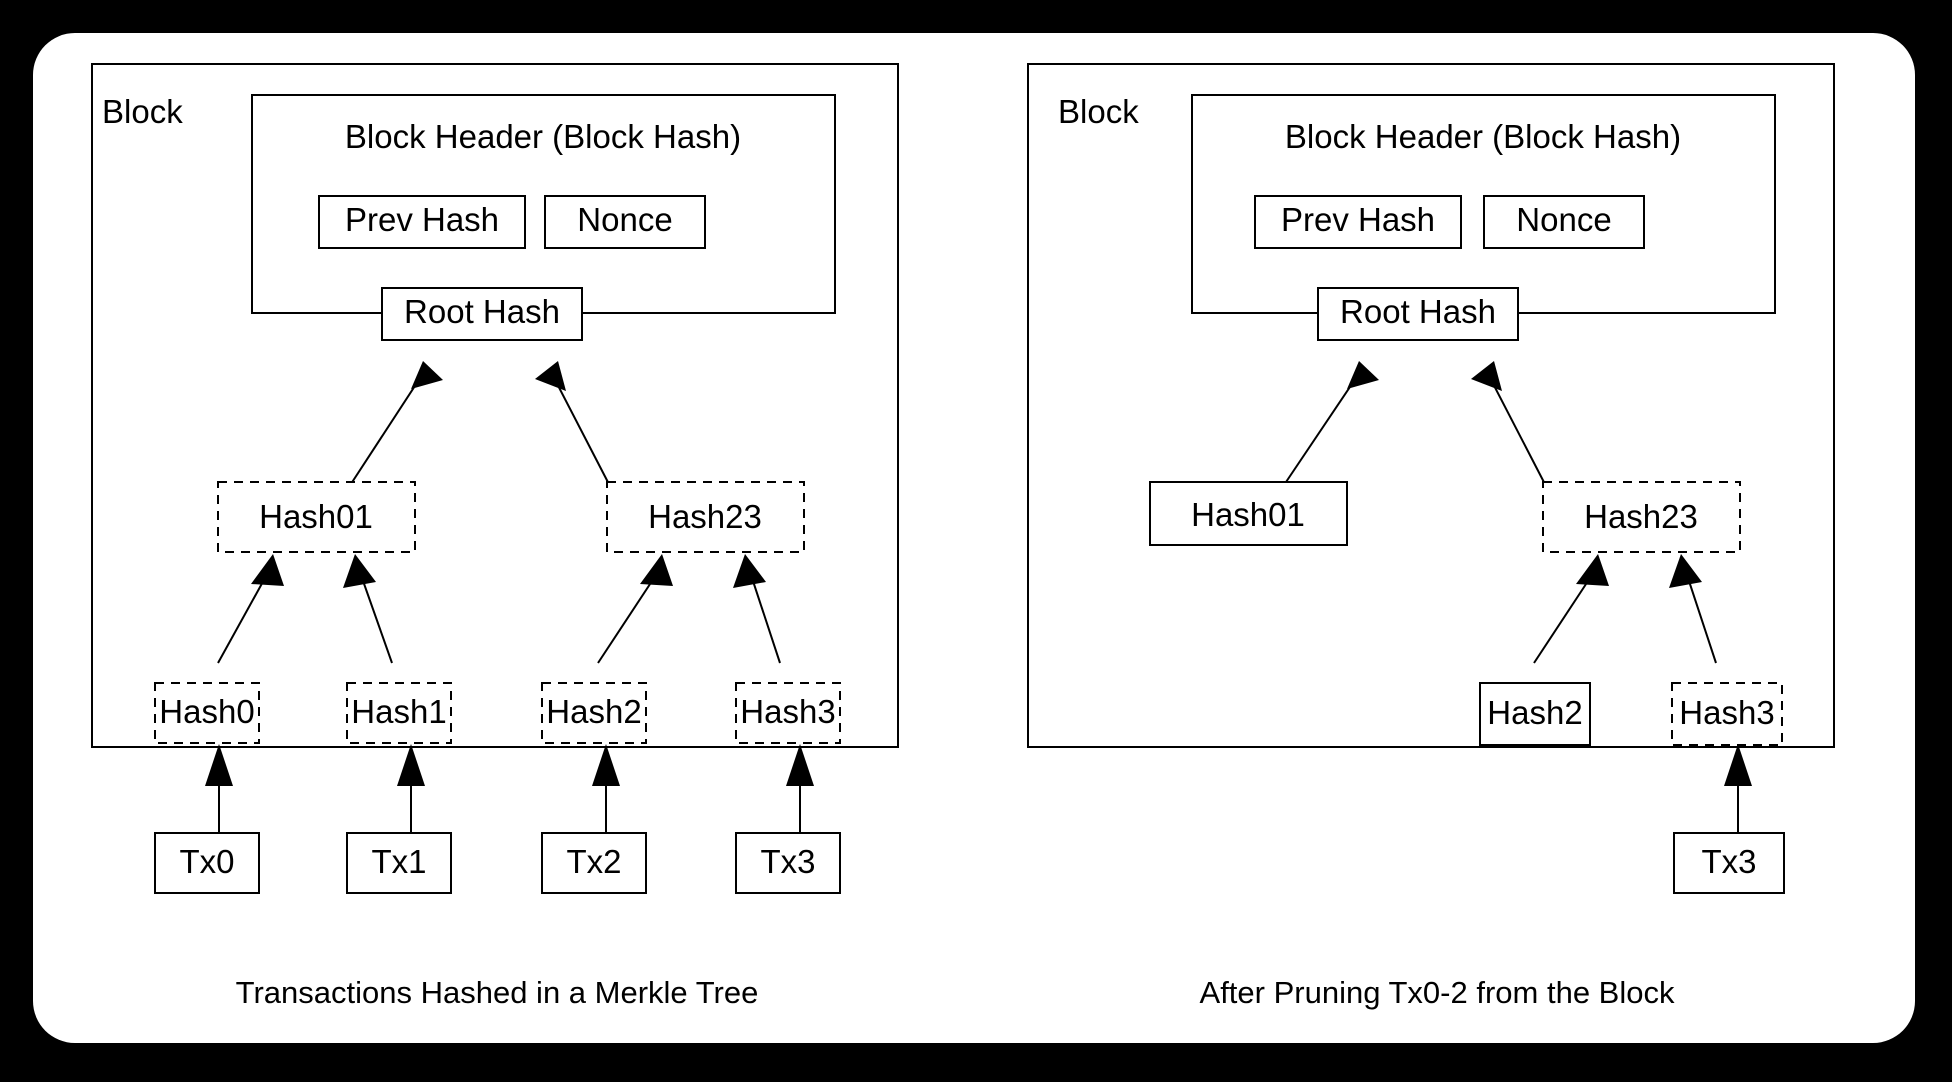 The height and width of the screenshot is (1082, 1952). I want to click on edge-hash01-root, so click(385, 431).